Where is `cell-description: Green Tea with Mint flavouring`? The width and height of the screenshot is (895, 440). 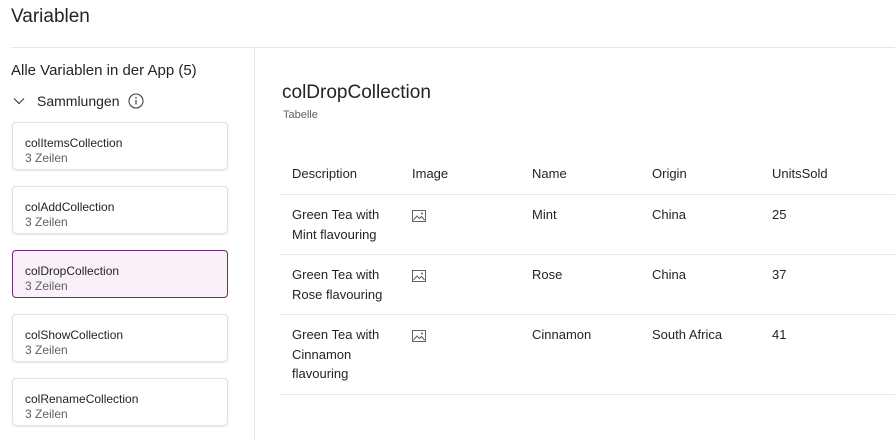 cell-description: Green Tea with Mint flavouring is located at coordinates (340, 224).